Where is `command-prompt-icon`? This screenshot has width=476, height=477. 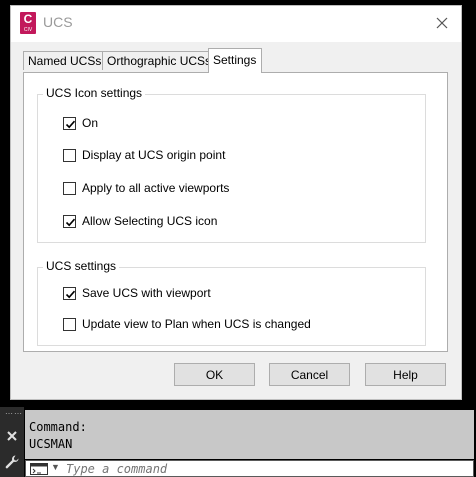
command-prompt-icon is located at coordinates (39, 469).